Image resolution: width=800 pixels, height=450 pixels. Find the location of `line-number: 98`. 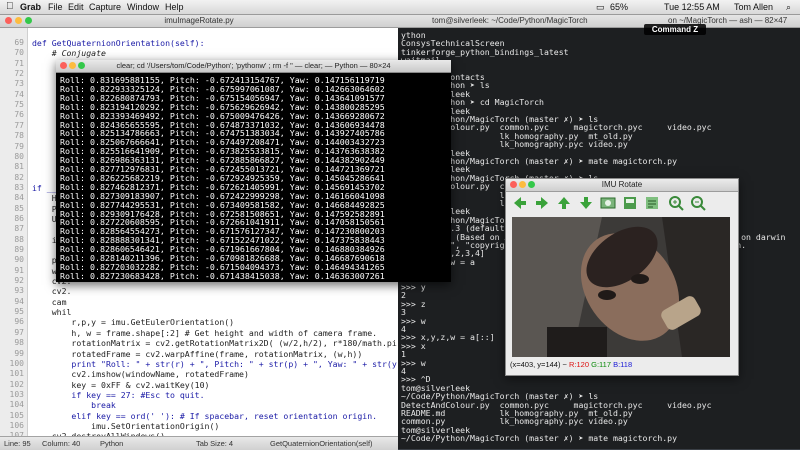

line-number: 98 is located at coordinates (19, 343).